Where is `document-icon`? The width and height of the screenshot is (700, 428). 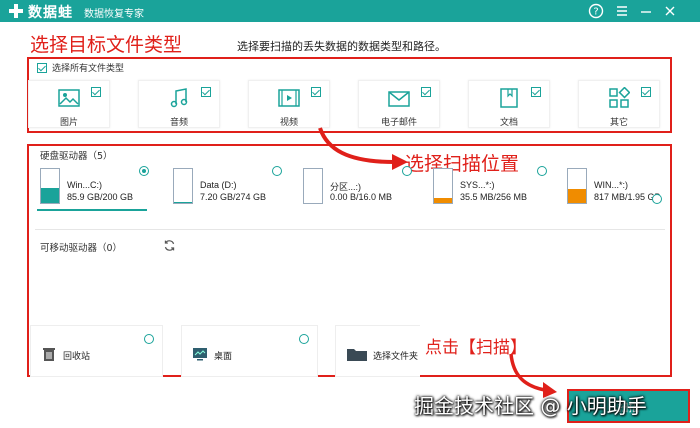
document-icon is located at coordinates (509, 98).